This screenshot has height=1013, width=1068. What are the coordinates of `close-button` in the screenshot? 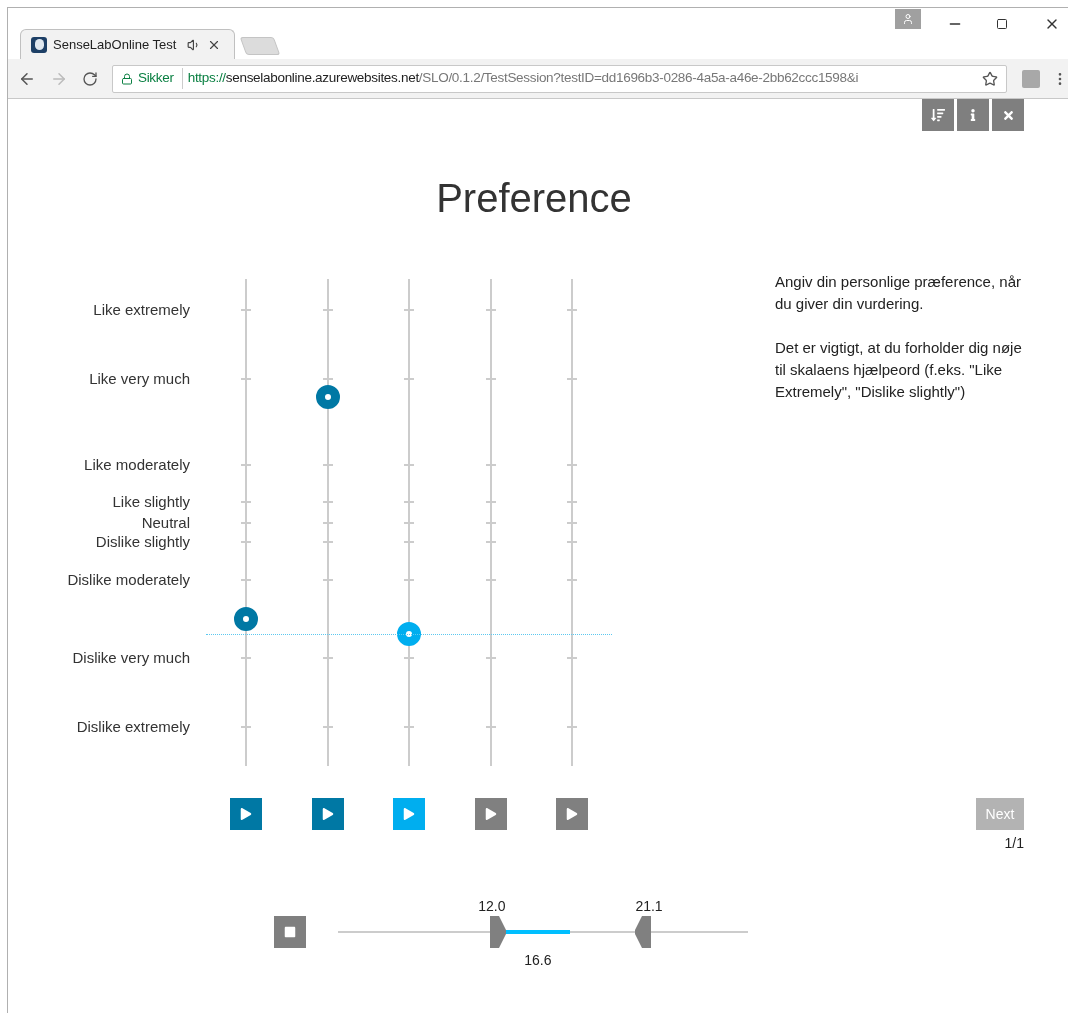 It's located at (1008, 115).